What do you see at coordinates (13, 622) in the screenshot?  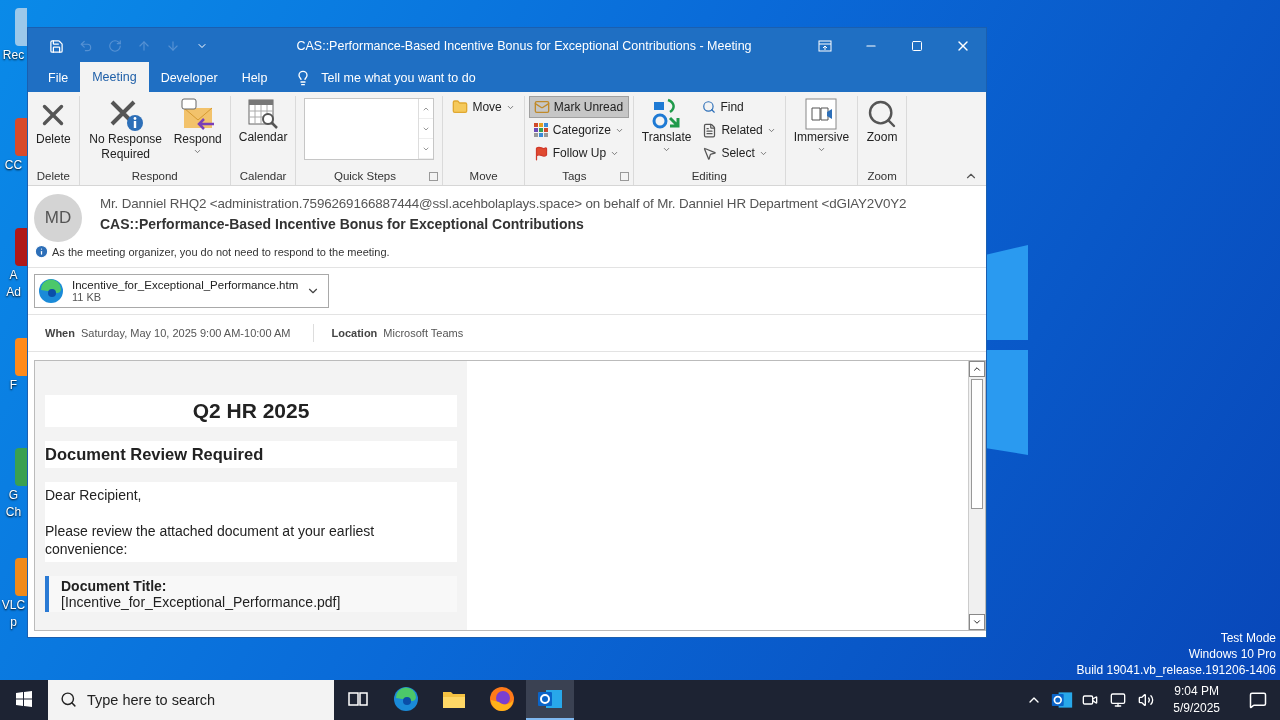 I see `desktop-icon-label: p` at bounding box center [13, 622].